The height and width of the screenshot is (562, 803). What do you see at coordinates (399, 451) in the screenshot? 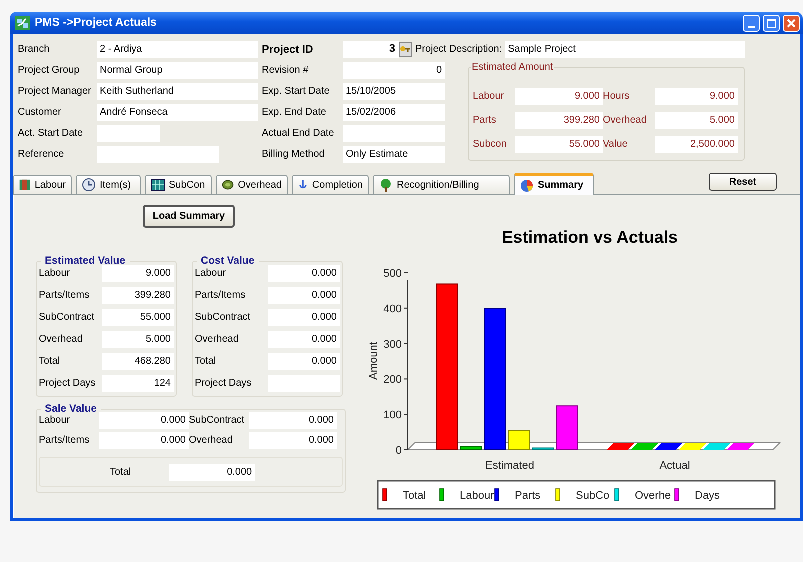
I see `axis-tick-label: 0` at bounding box center [399, 451].